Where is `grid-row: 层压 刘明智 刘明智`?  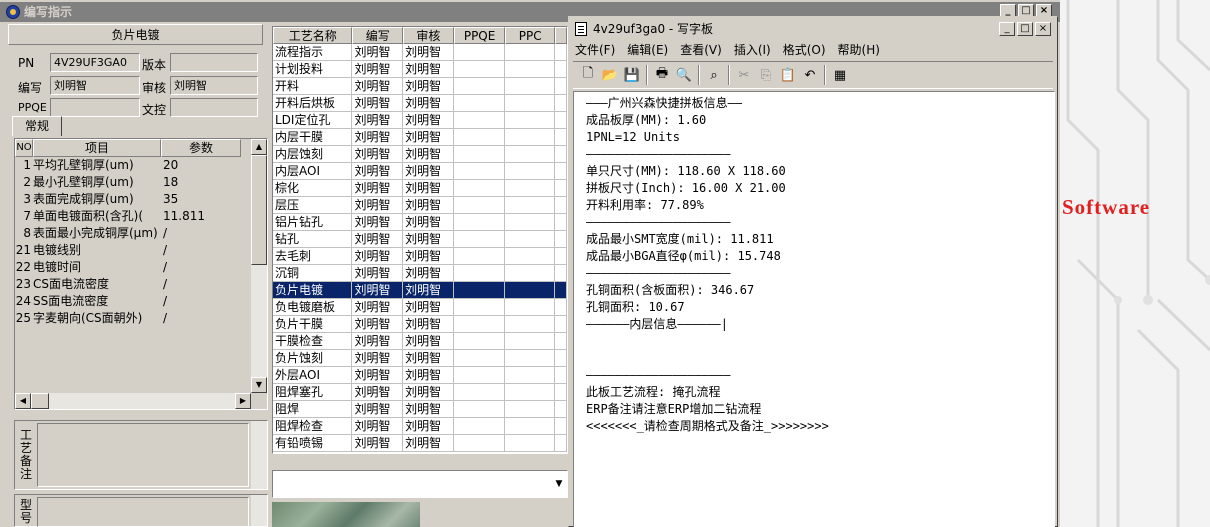
grid-row: 层压 刘明智 刘明智 is located at coordinates (420, 205).